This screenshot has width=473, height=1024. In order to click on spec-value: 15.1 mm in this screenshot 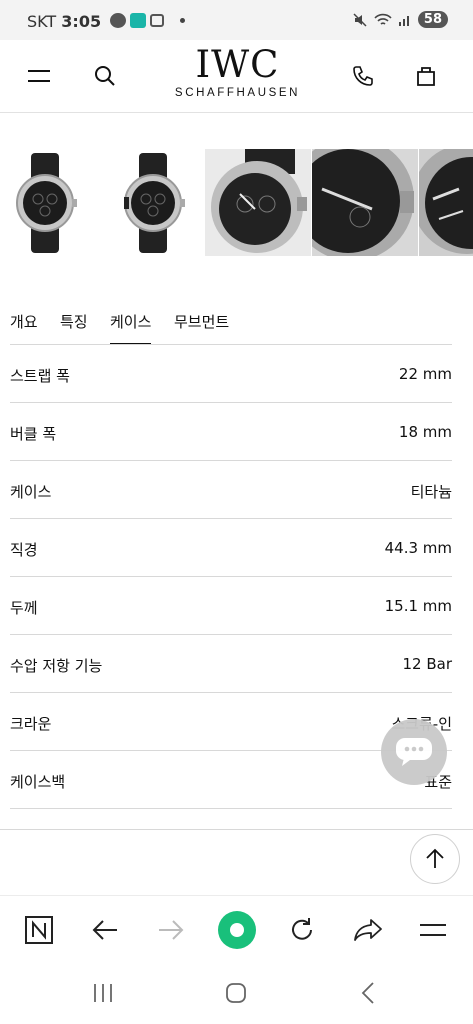, I will do `click(418, 606)`.